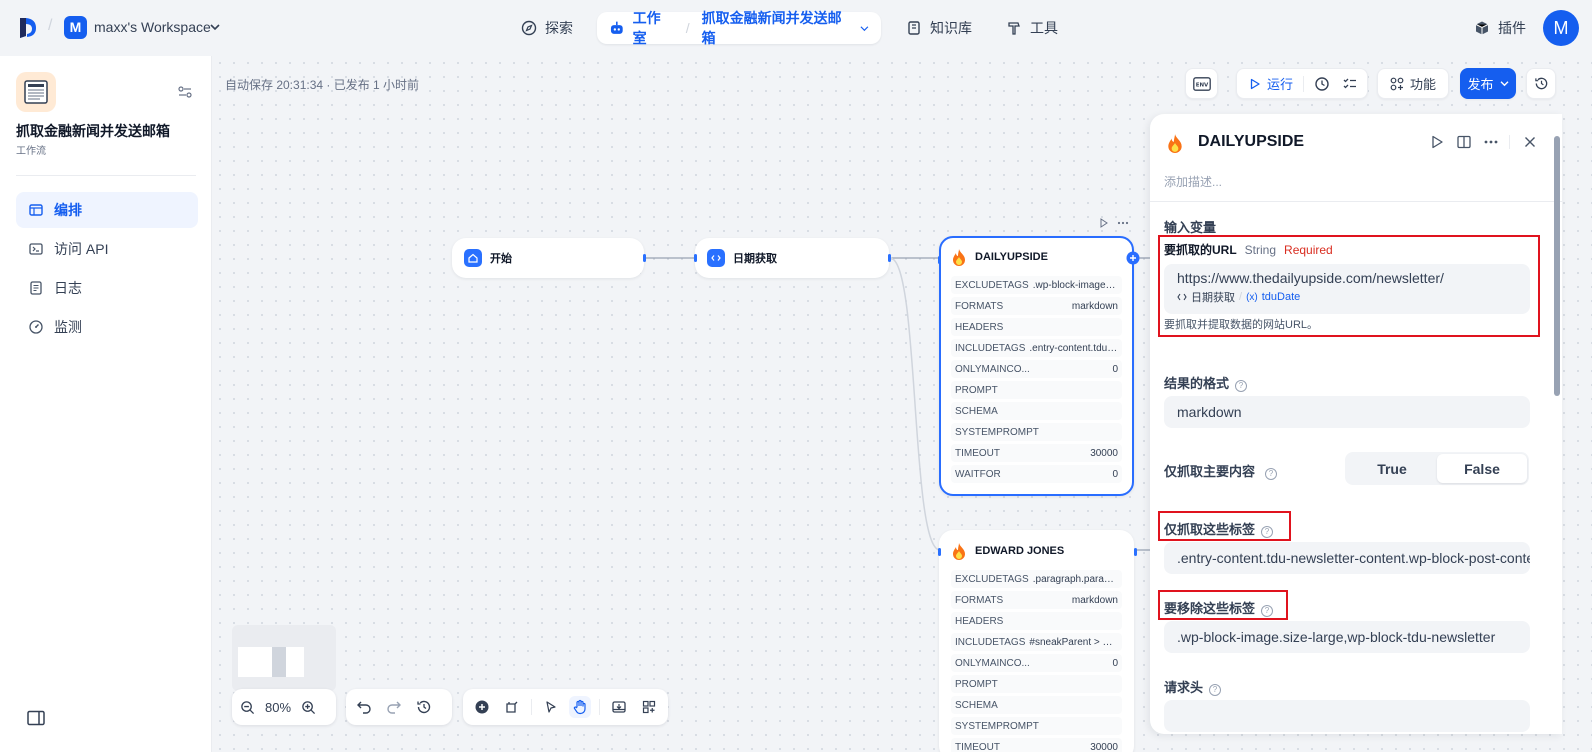 Image resolution: width=1592 pixels, height=752 pixels. Describe the element at coordinates (364, 707) in the screenshot. I see `undo-icon` at that location.